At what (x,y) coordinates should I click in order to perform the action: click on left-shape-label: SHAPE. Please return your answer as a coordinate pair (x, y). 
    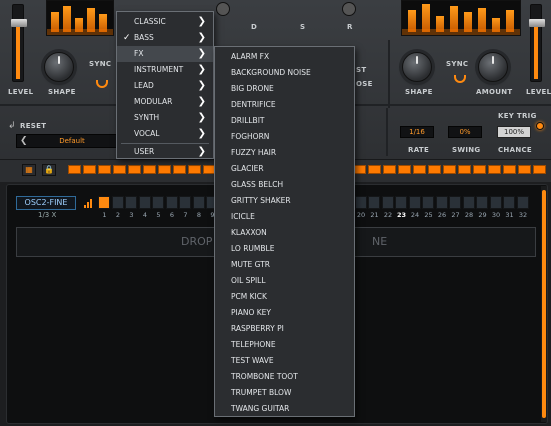
    Looking at the image, I should click on (62, 92).